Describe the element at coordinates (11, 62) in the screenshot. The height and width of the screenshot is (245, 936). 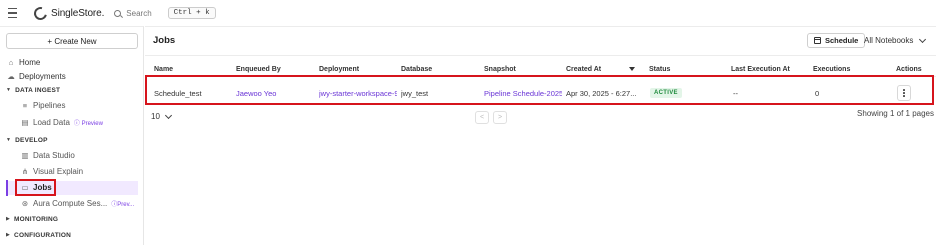
I see `home-icon: ⌂` at that location.